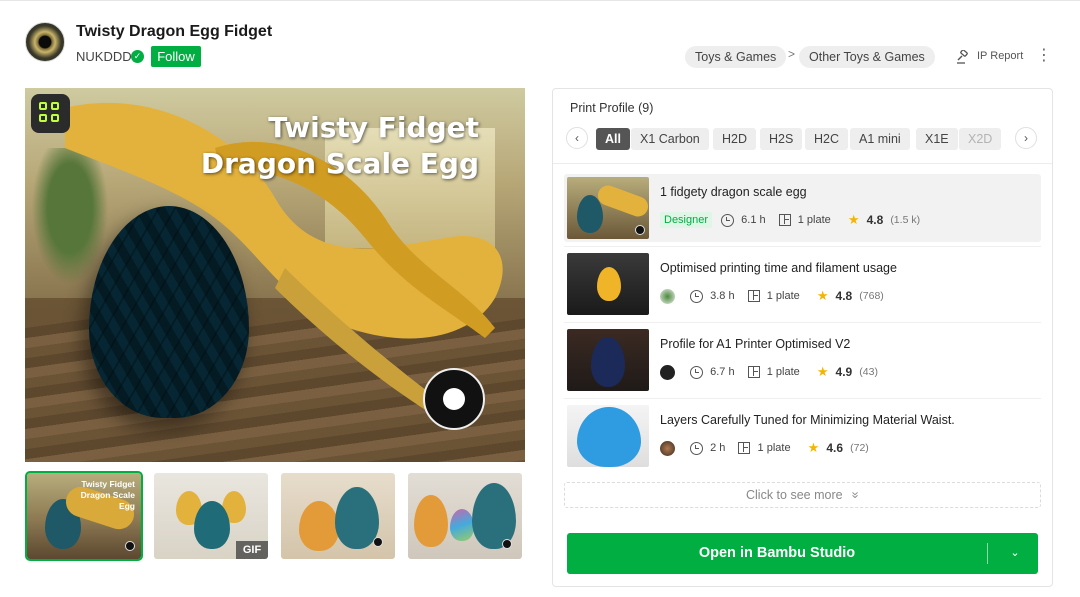 This screenshot has height=597, width=1080. Describe the element at coordinates (722, 372) in the screenshot. I see `print-time: 6.7 h` at that location.